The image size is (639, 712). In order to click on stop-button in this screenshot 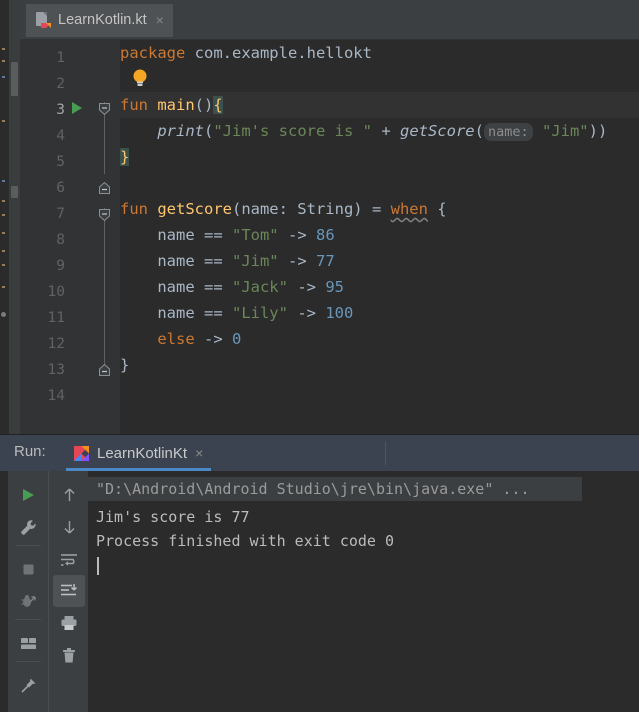, I will do `click(28, 569)`.